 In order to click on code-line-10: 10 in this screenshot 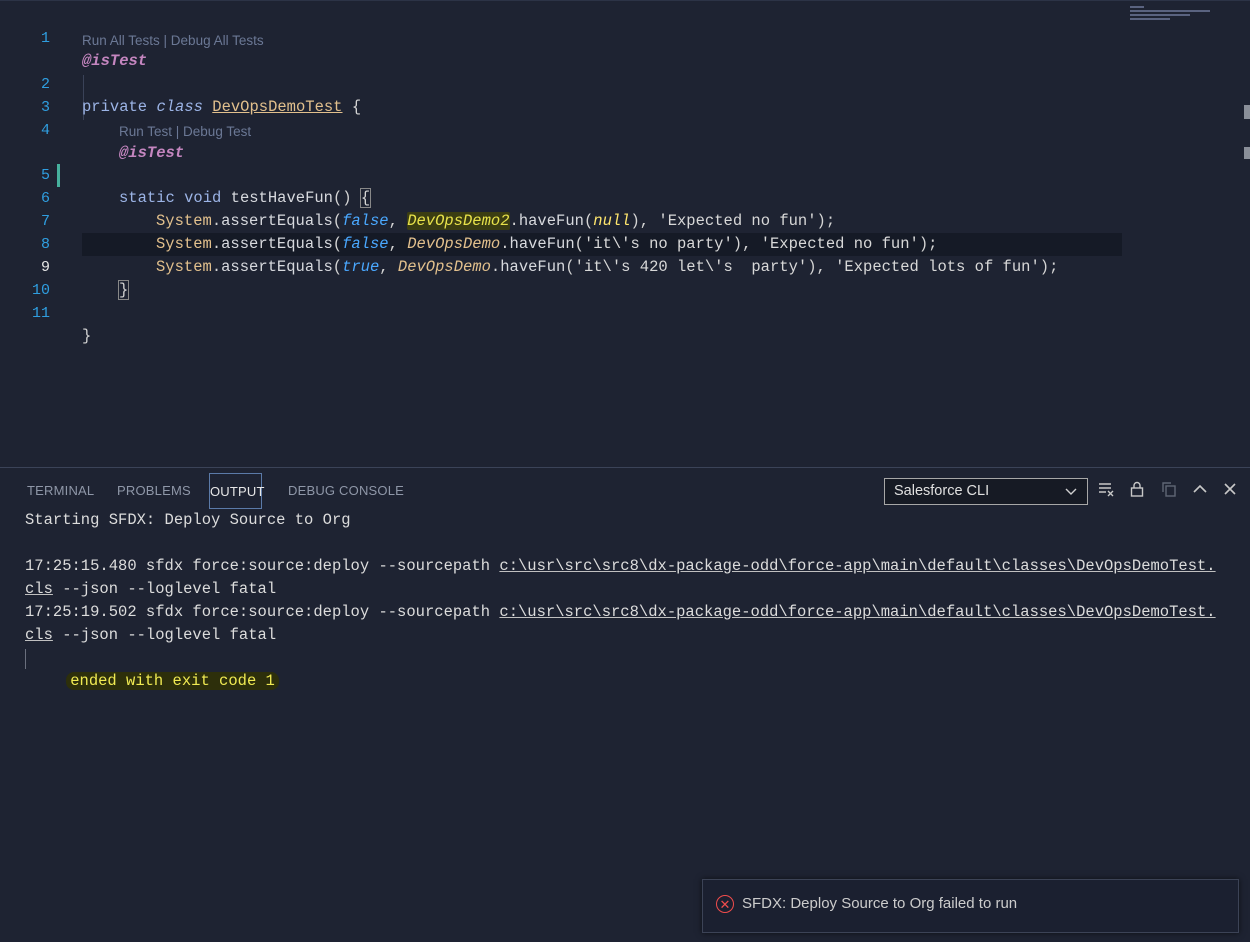, I will do `click(620, 277)`.